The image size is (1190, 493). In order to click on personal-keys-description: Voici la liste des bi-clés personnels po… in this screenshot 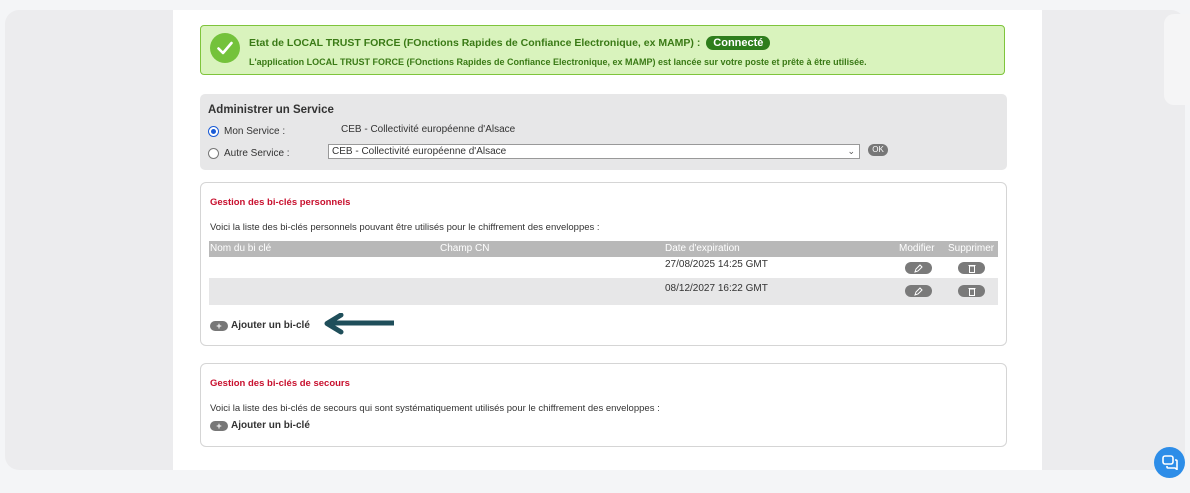, I will do `click(405, 227)`.